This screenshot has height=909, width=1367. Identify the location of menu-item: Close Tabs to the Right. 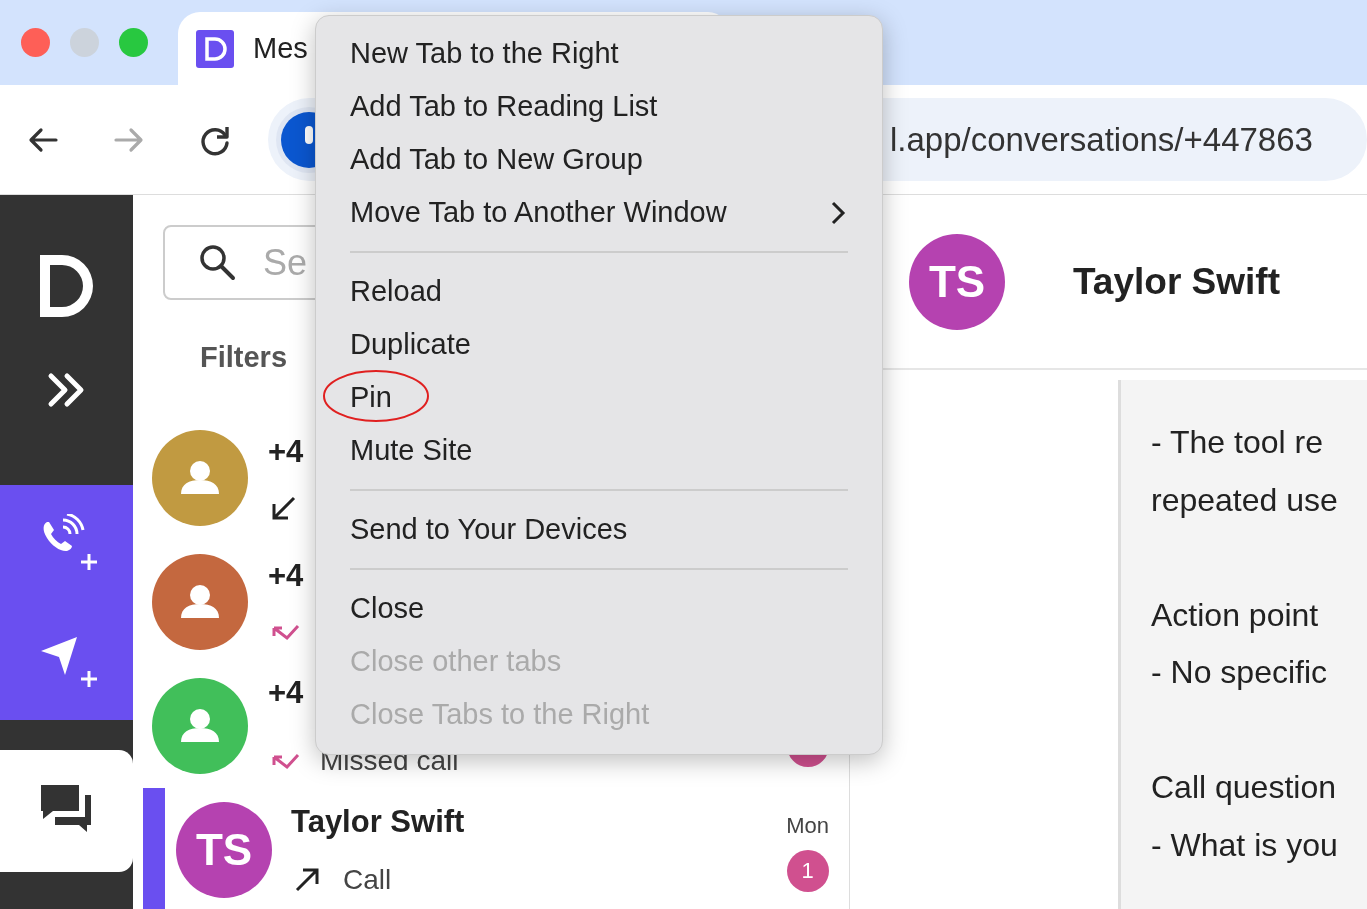
(599, 714).